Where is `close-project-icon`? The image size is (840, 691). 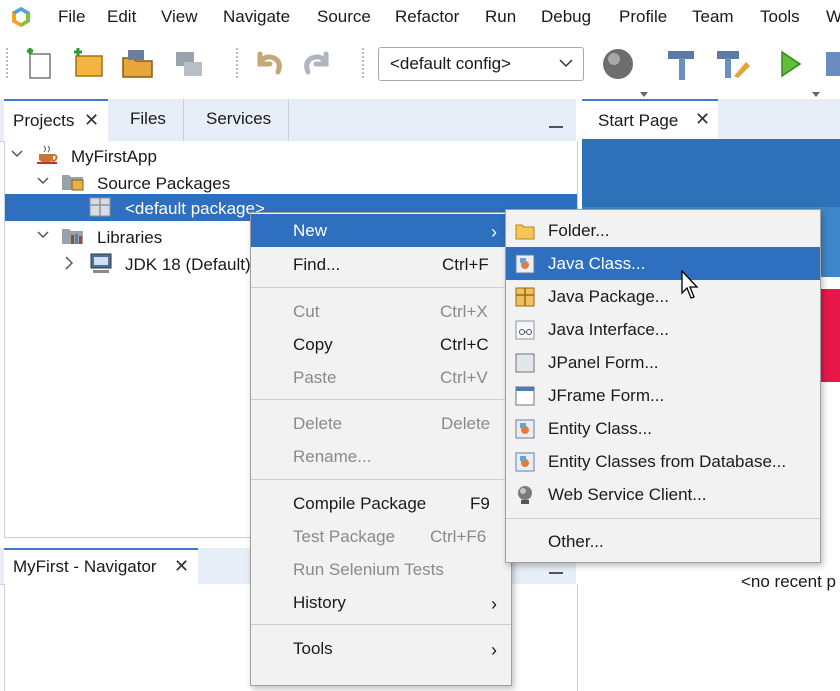 close-project-icon is located at coordinates (190, 64).